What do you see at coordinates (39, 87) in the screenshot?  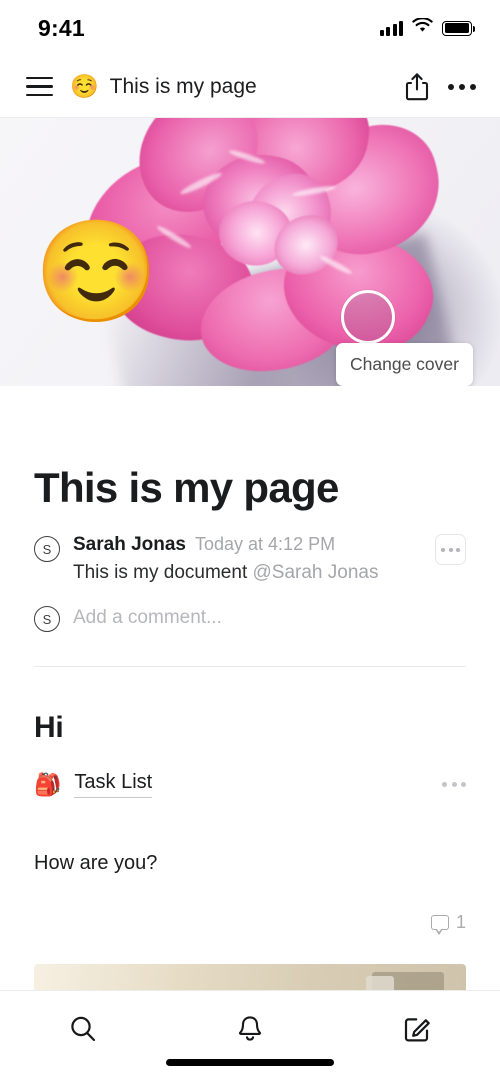 I see `hamburger-menu-icon` at bounding box center [39, 87].